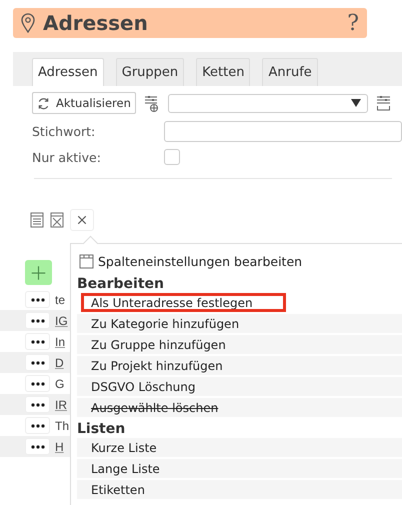 The width and height of the screenshot is (402, 505). I want to click on menu-item: Als Unteradresse festlegen, so click(183, 302).